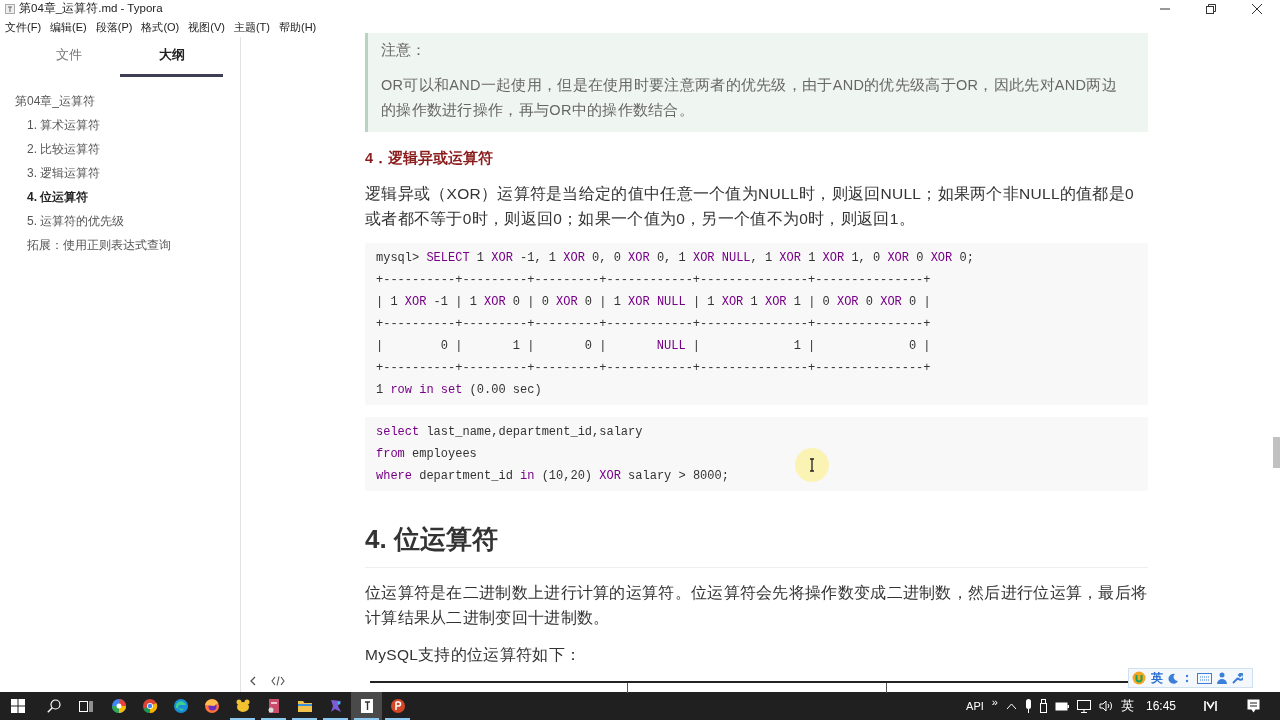 Image resolution: width=1280 pixels, height=720 pixels. What do you see at coordinates (120, 197) in the screenshot?
I see `outline-item: 4. 位运算符` at bounding box center [120, 197].